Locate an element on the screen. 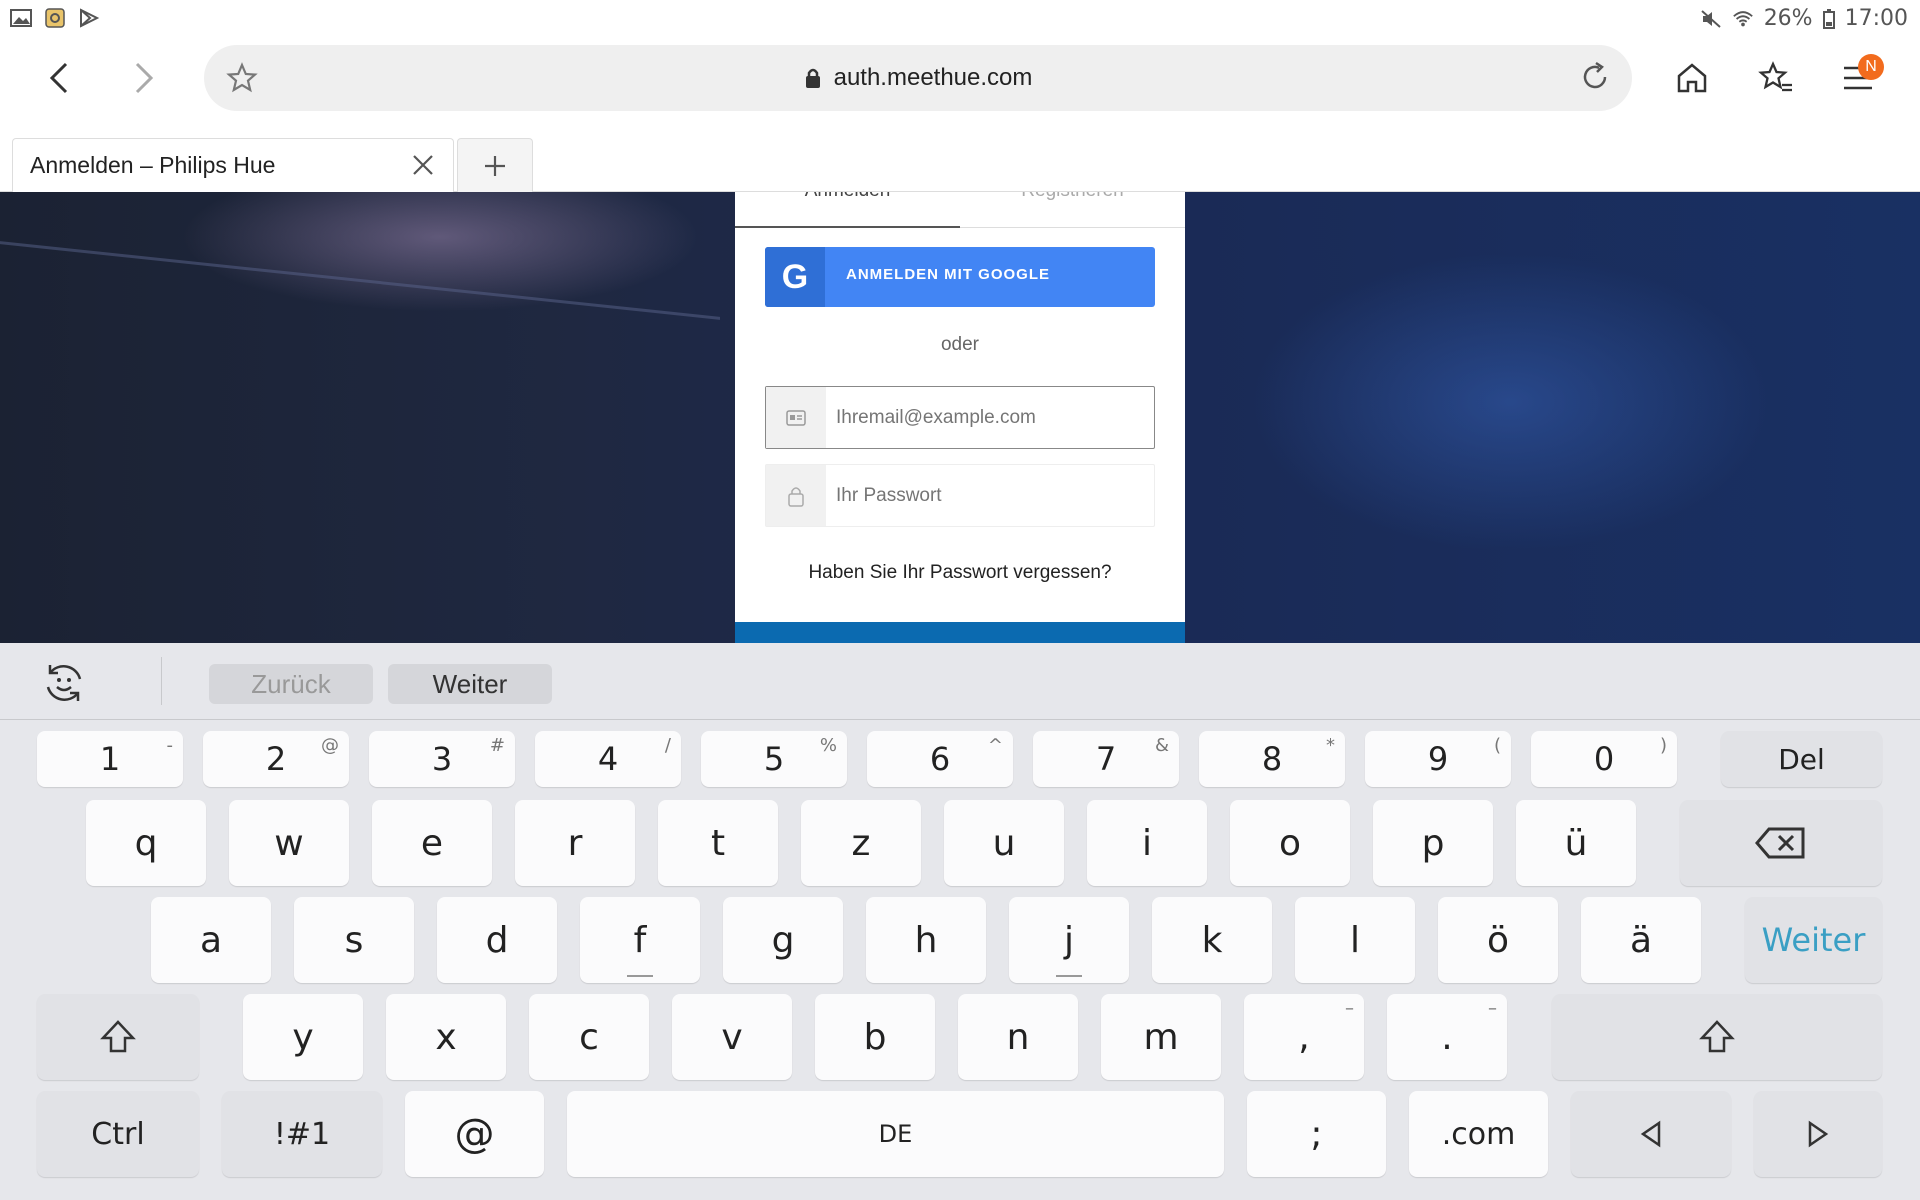 The height and width of the screenshot is (1200, 1920). key-4: 4/ is located at coordinates (608, 759).